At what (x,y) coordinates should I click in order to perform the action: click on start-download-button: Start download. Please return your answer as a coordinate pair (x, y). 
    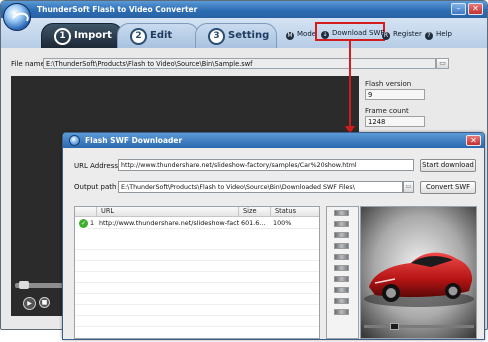
    Looking at the image, I should click on (448, 165).